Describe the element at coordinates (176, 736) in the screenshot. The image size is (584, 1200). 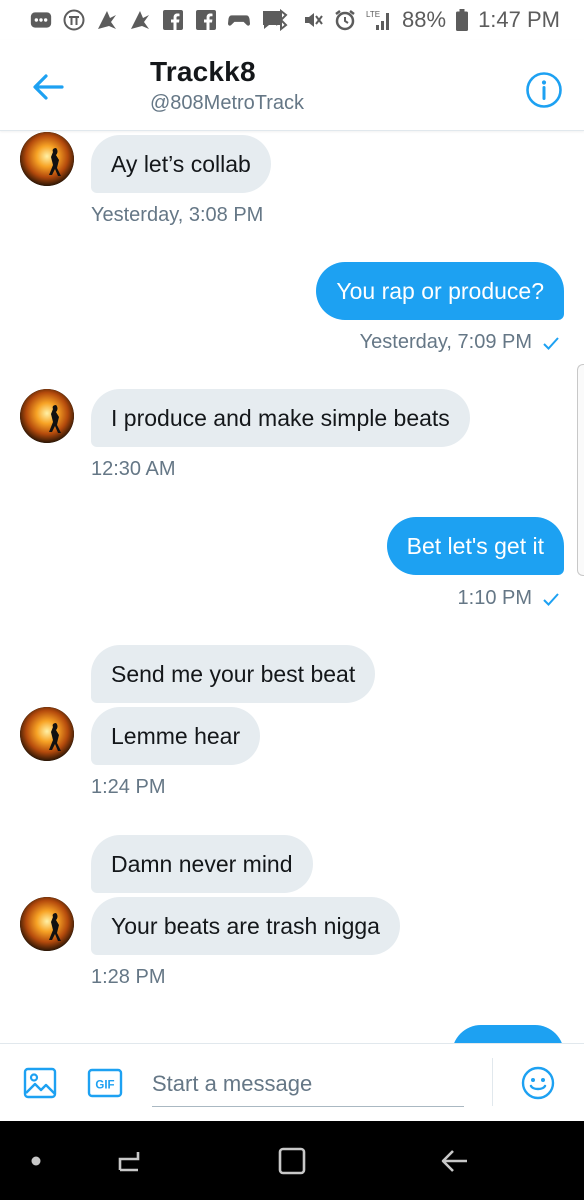
I see `incoming-message: Lemme hear` at that location.